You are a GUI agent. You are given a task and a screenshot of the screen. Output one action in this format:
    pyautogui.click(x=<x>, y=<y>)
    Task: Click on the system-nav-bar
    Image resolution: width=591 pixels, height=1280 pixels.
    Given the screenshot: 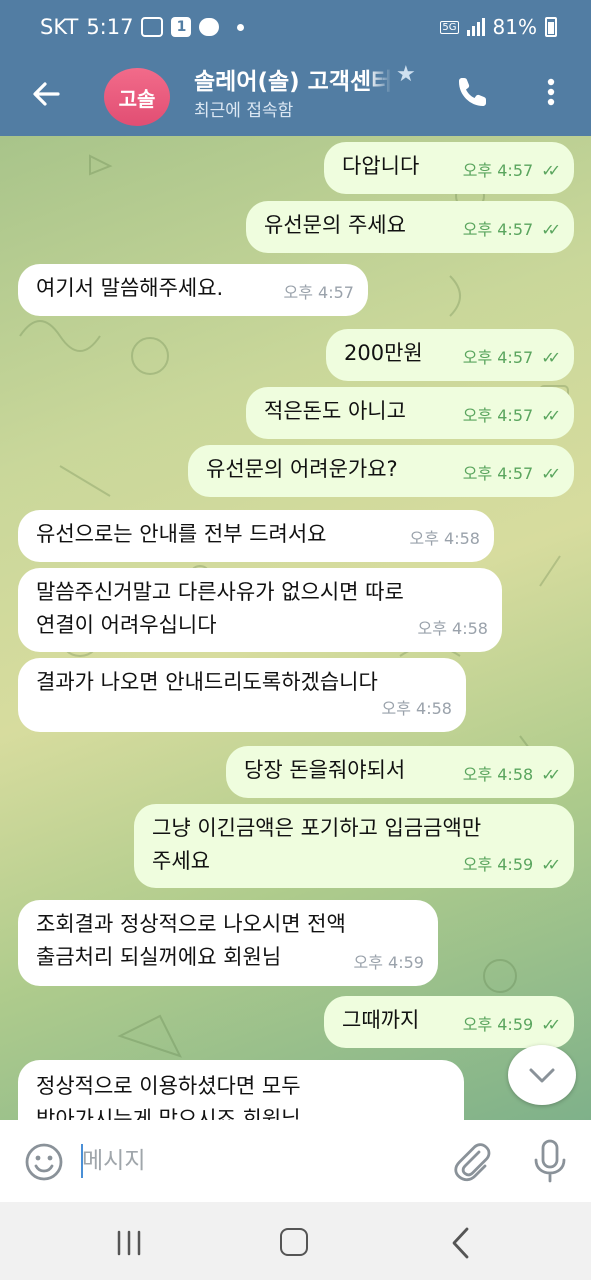 What is the action you would take?
    pyautogui.click(x=295, y=1241)
    